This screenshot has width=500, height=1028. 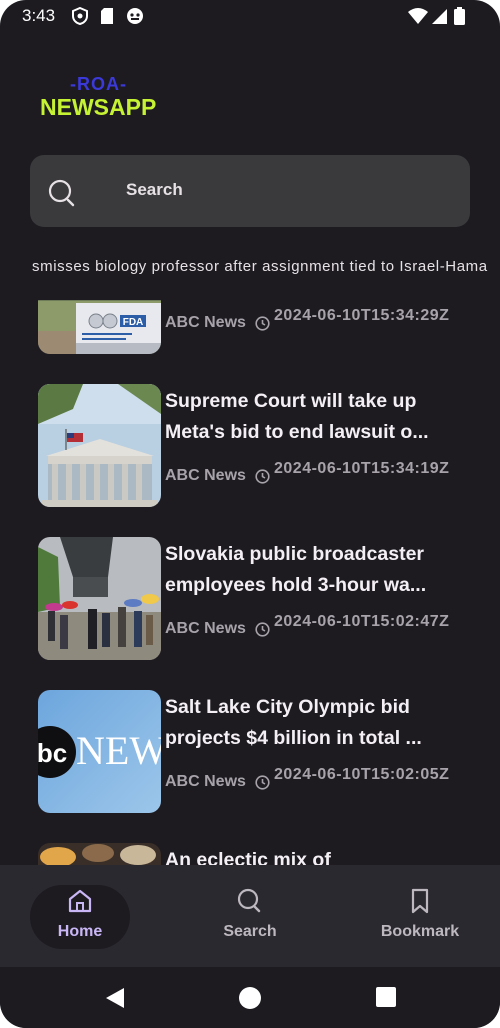 I want to click on article-card: An eclectic mix of, so click(x=258, y=854).